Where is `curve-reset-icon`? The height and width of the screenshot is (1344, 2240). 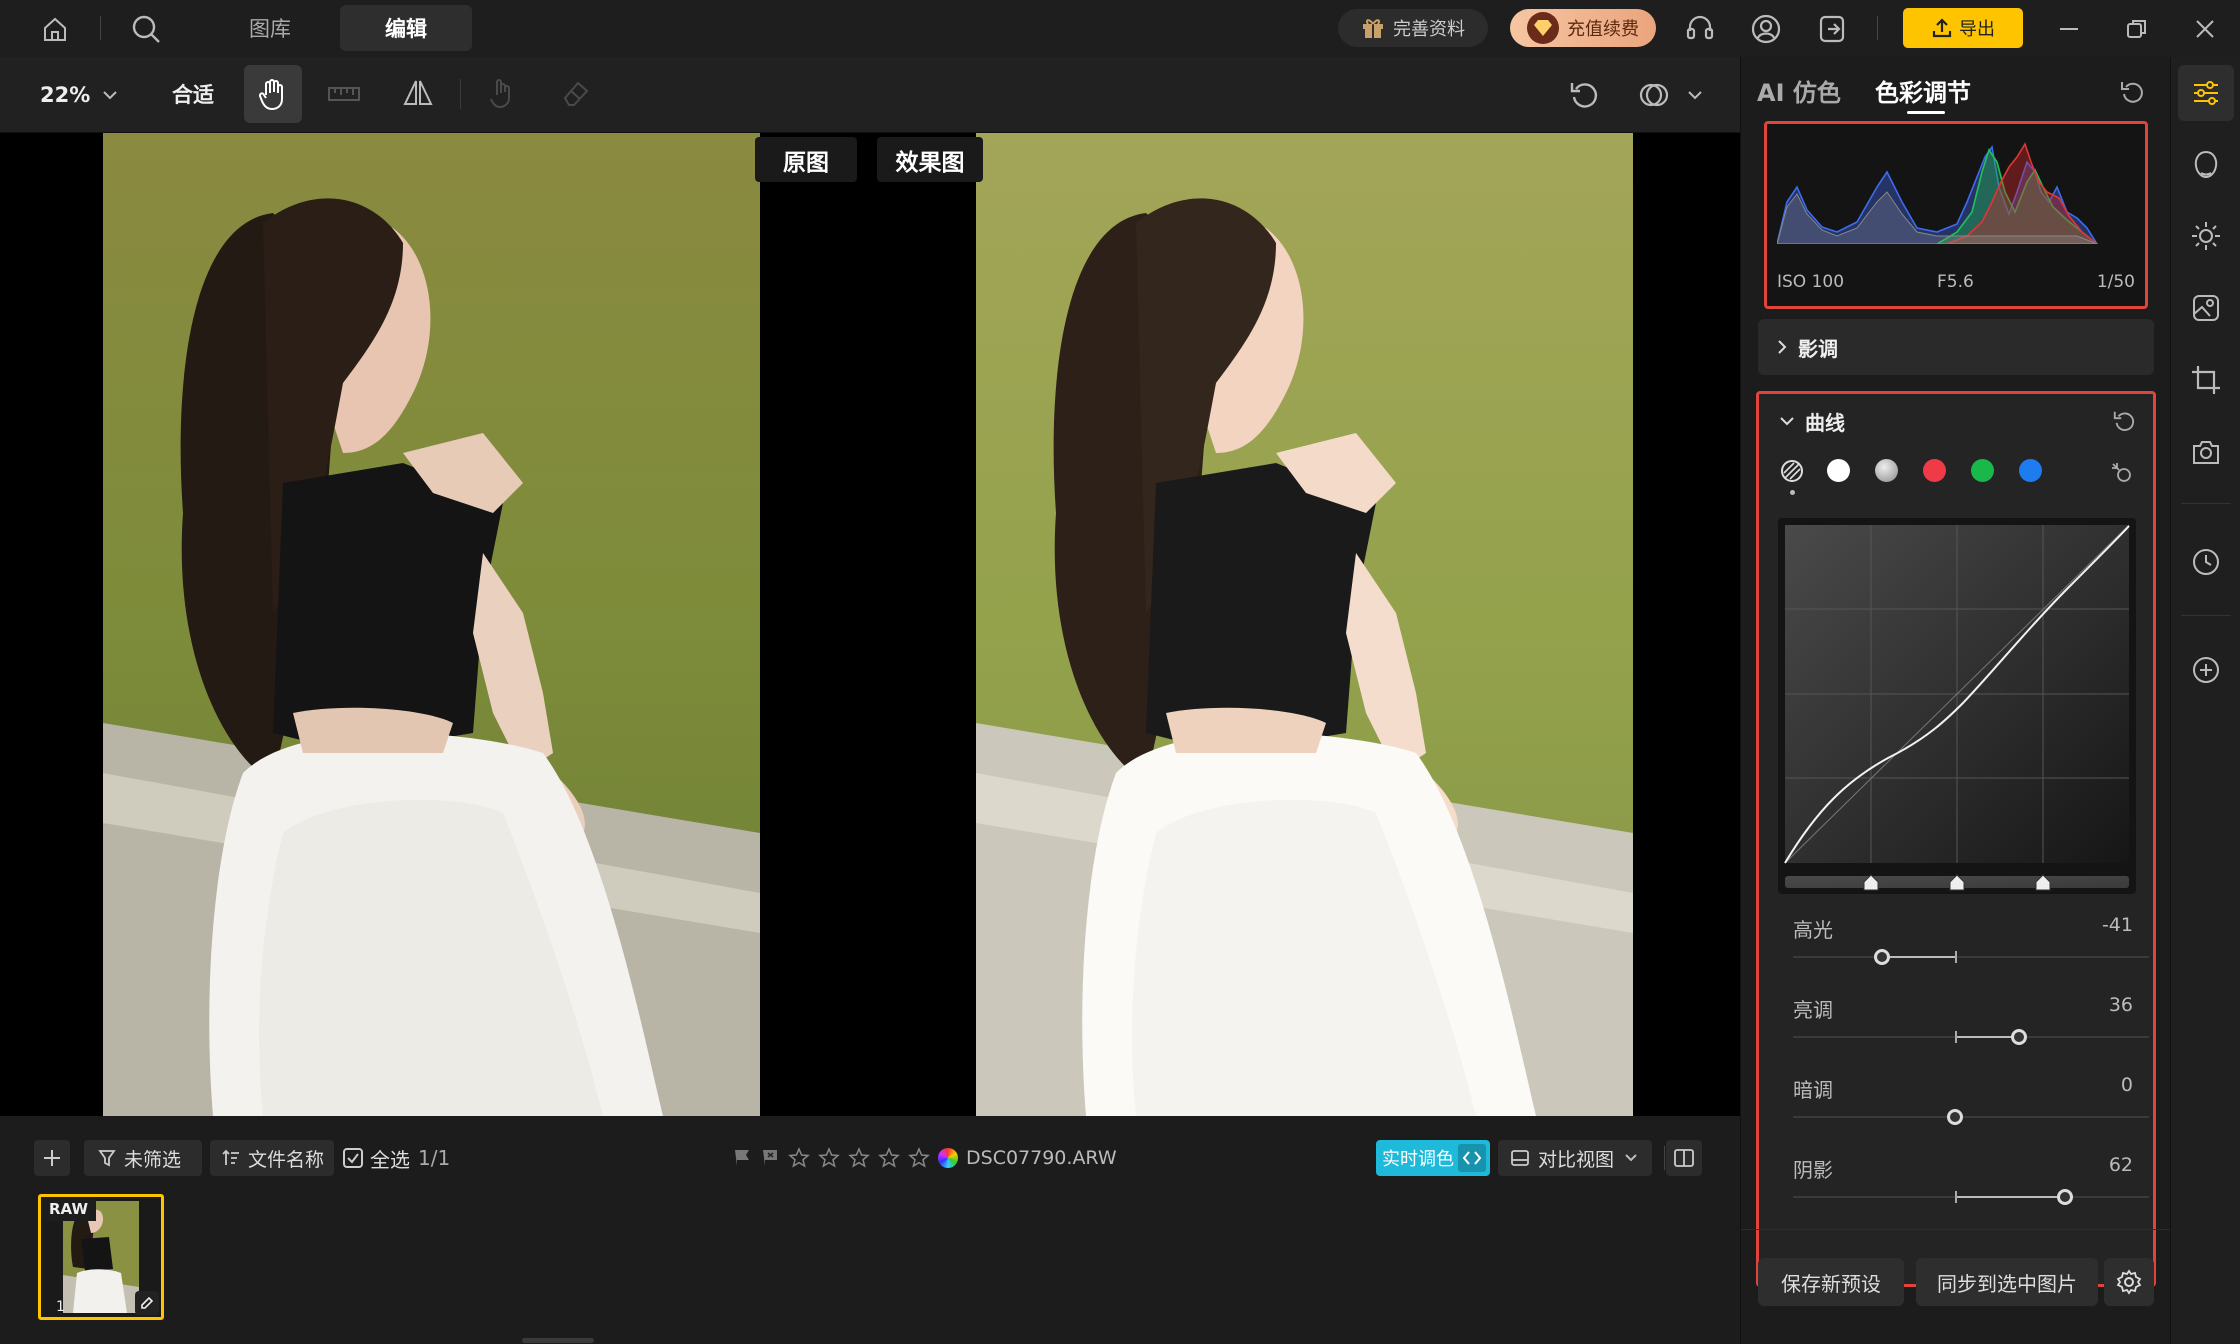 curve-reset-icon is located at coordinates (2124, 421).